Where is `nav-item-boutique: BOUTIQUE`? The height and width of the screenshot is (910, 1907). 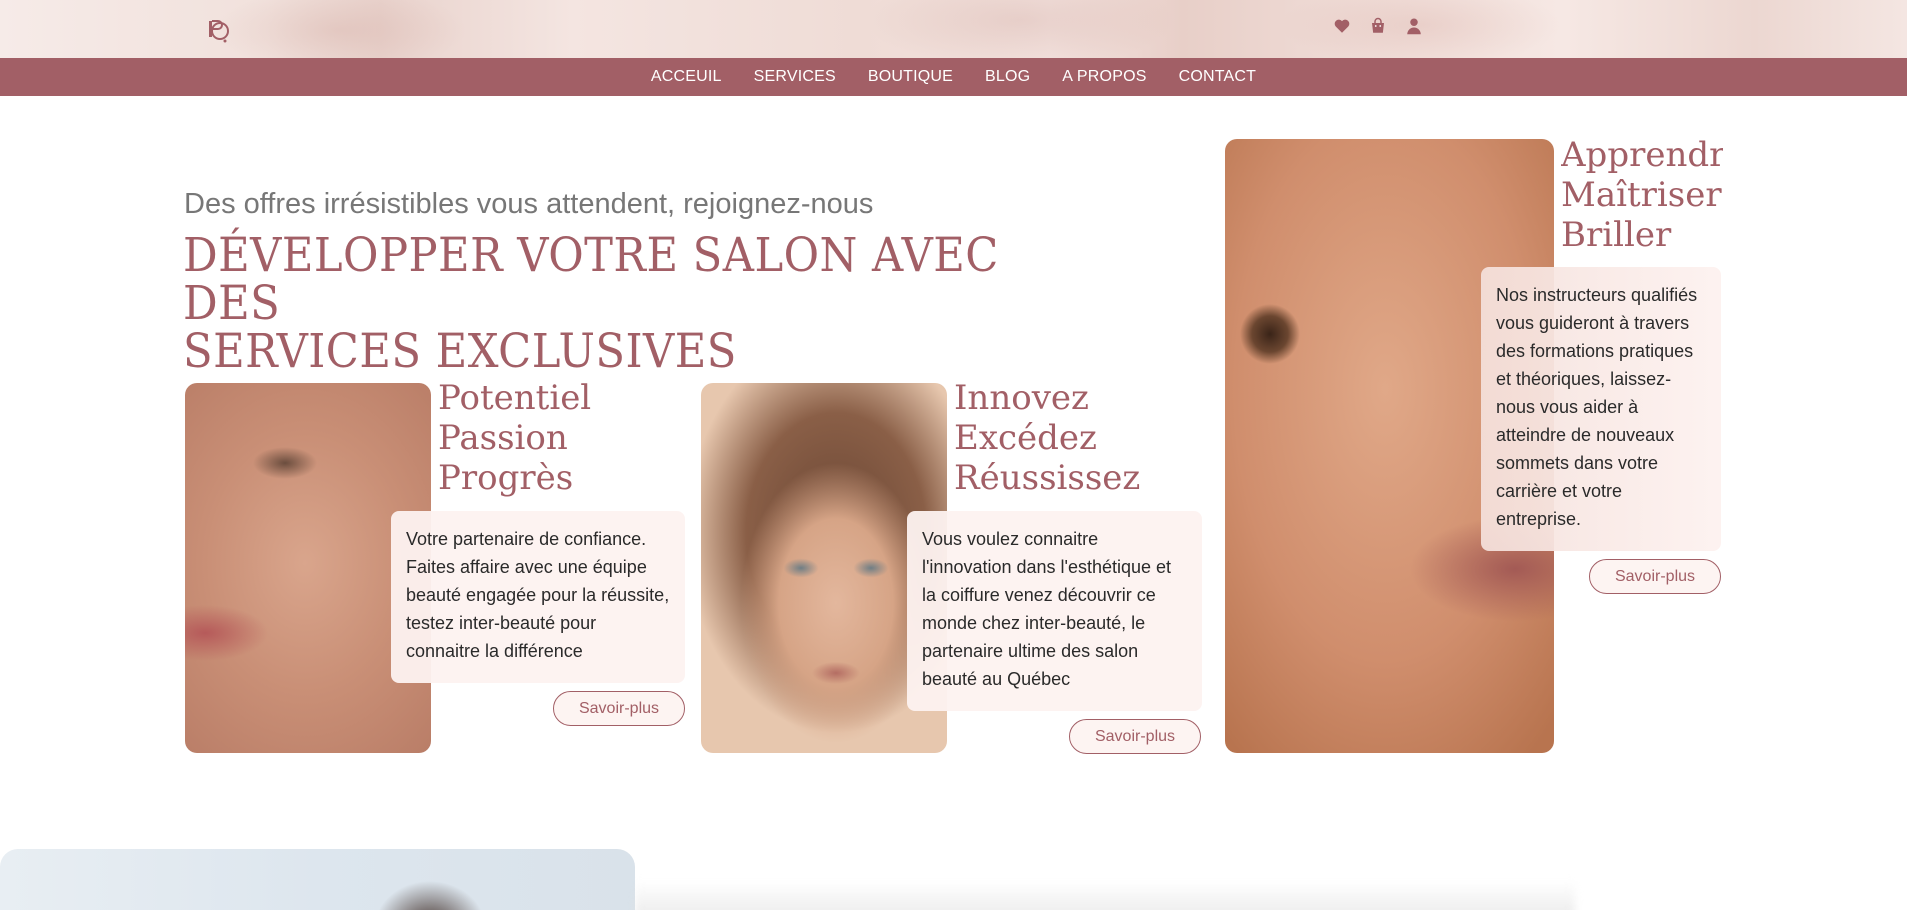
nav-item-boutique: BOUTIQUE is located at coordinates (910, 77).